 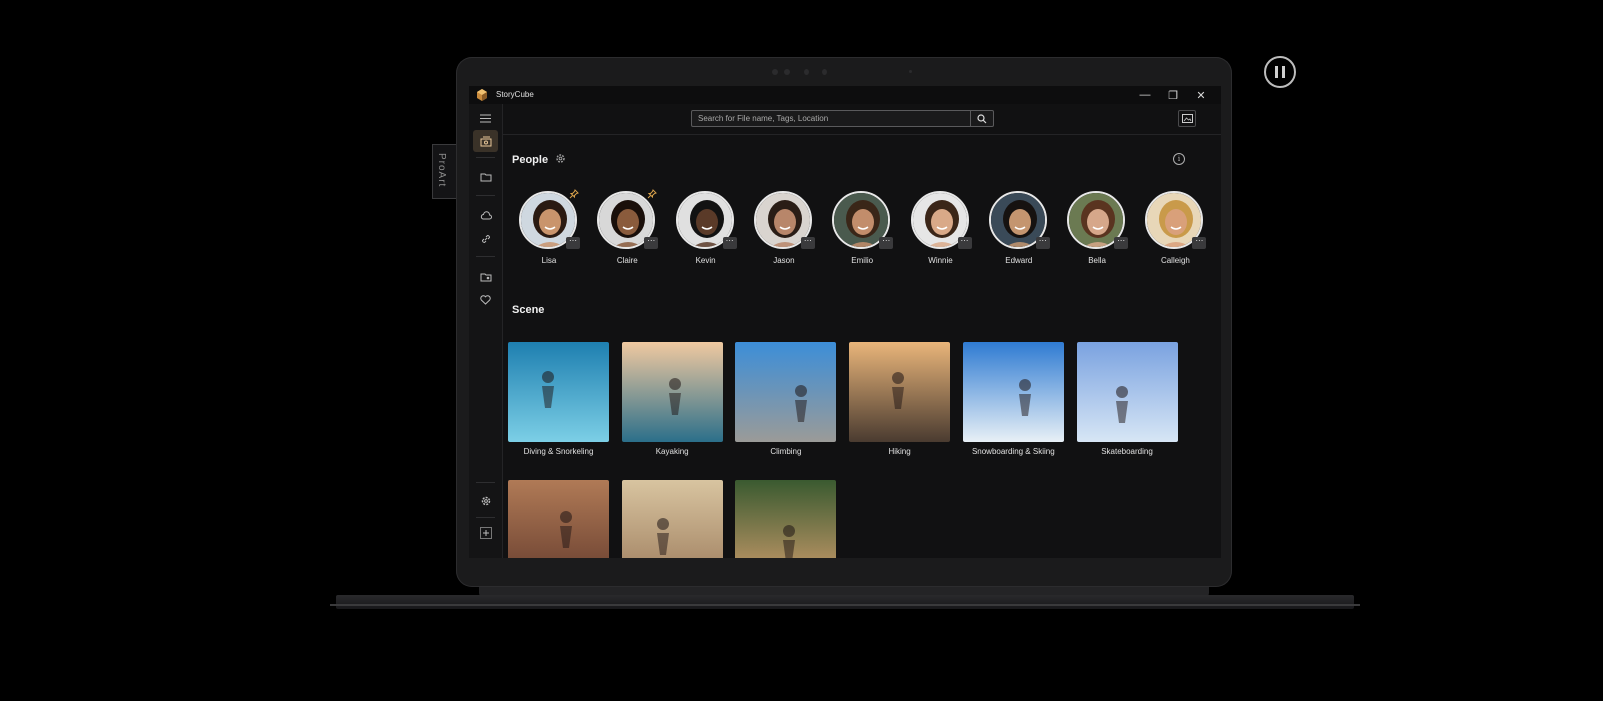 I want to click on rail-item-folders, so click(x=485, y=177).